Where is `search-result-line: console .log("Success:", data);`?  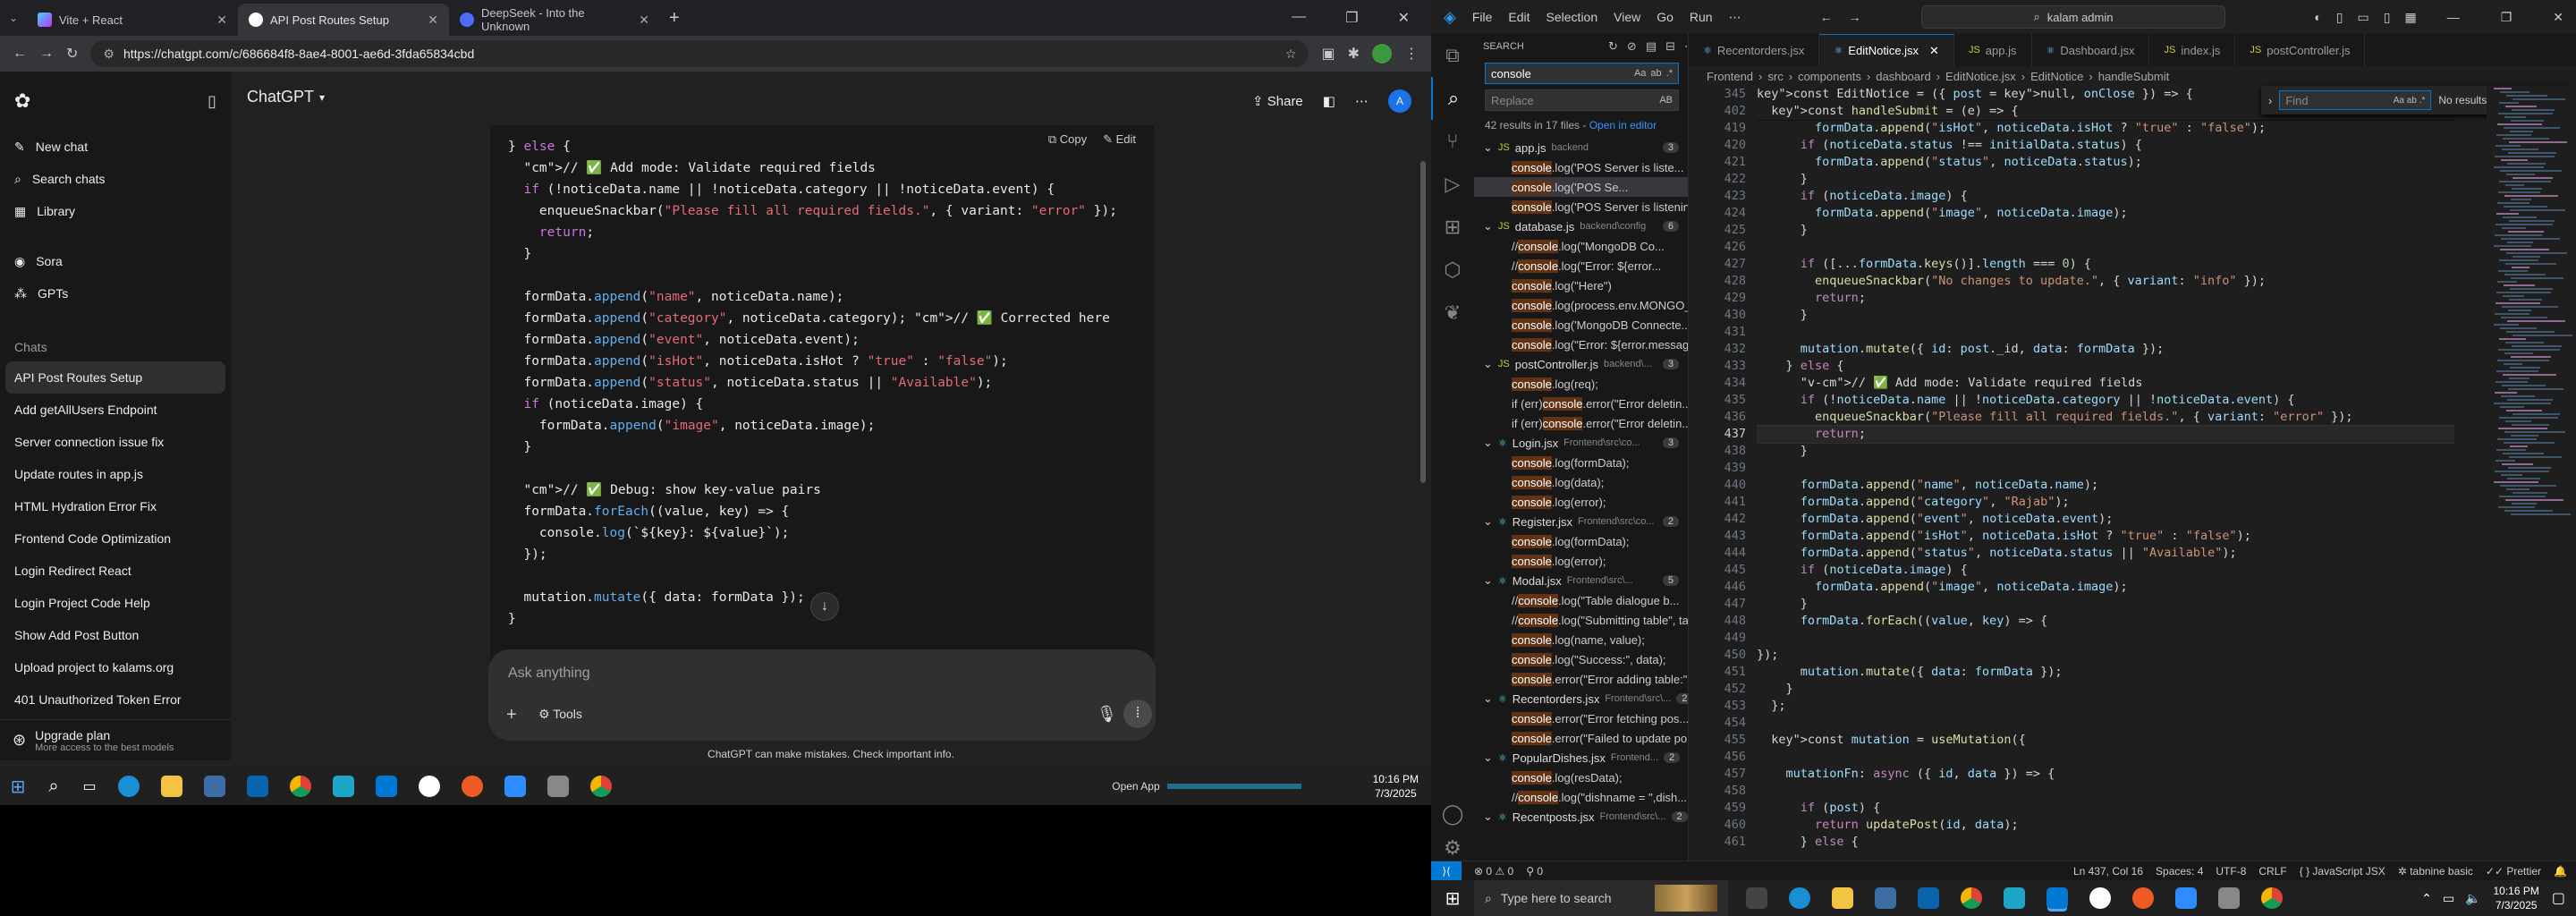 search-result-line: console .log("Success:", data); is located at coordinates (1581, 659).